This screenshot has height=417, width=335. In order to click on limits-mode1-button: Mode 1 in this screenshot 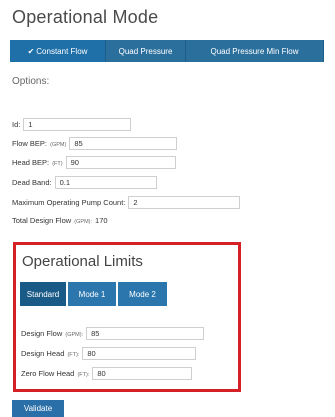, I will do `click(93, 294)`.